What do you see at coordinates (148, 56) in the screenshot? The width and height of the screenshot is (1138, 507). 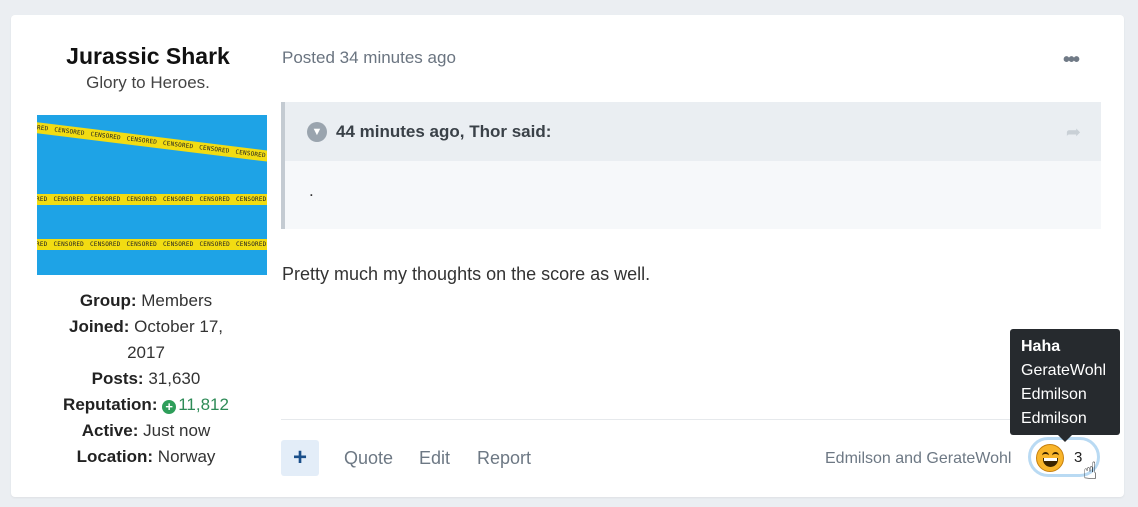 I see `author-name: Jurassic Shark` at bounding box center [148, 56].